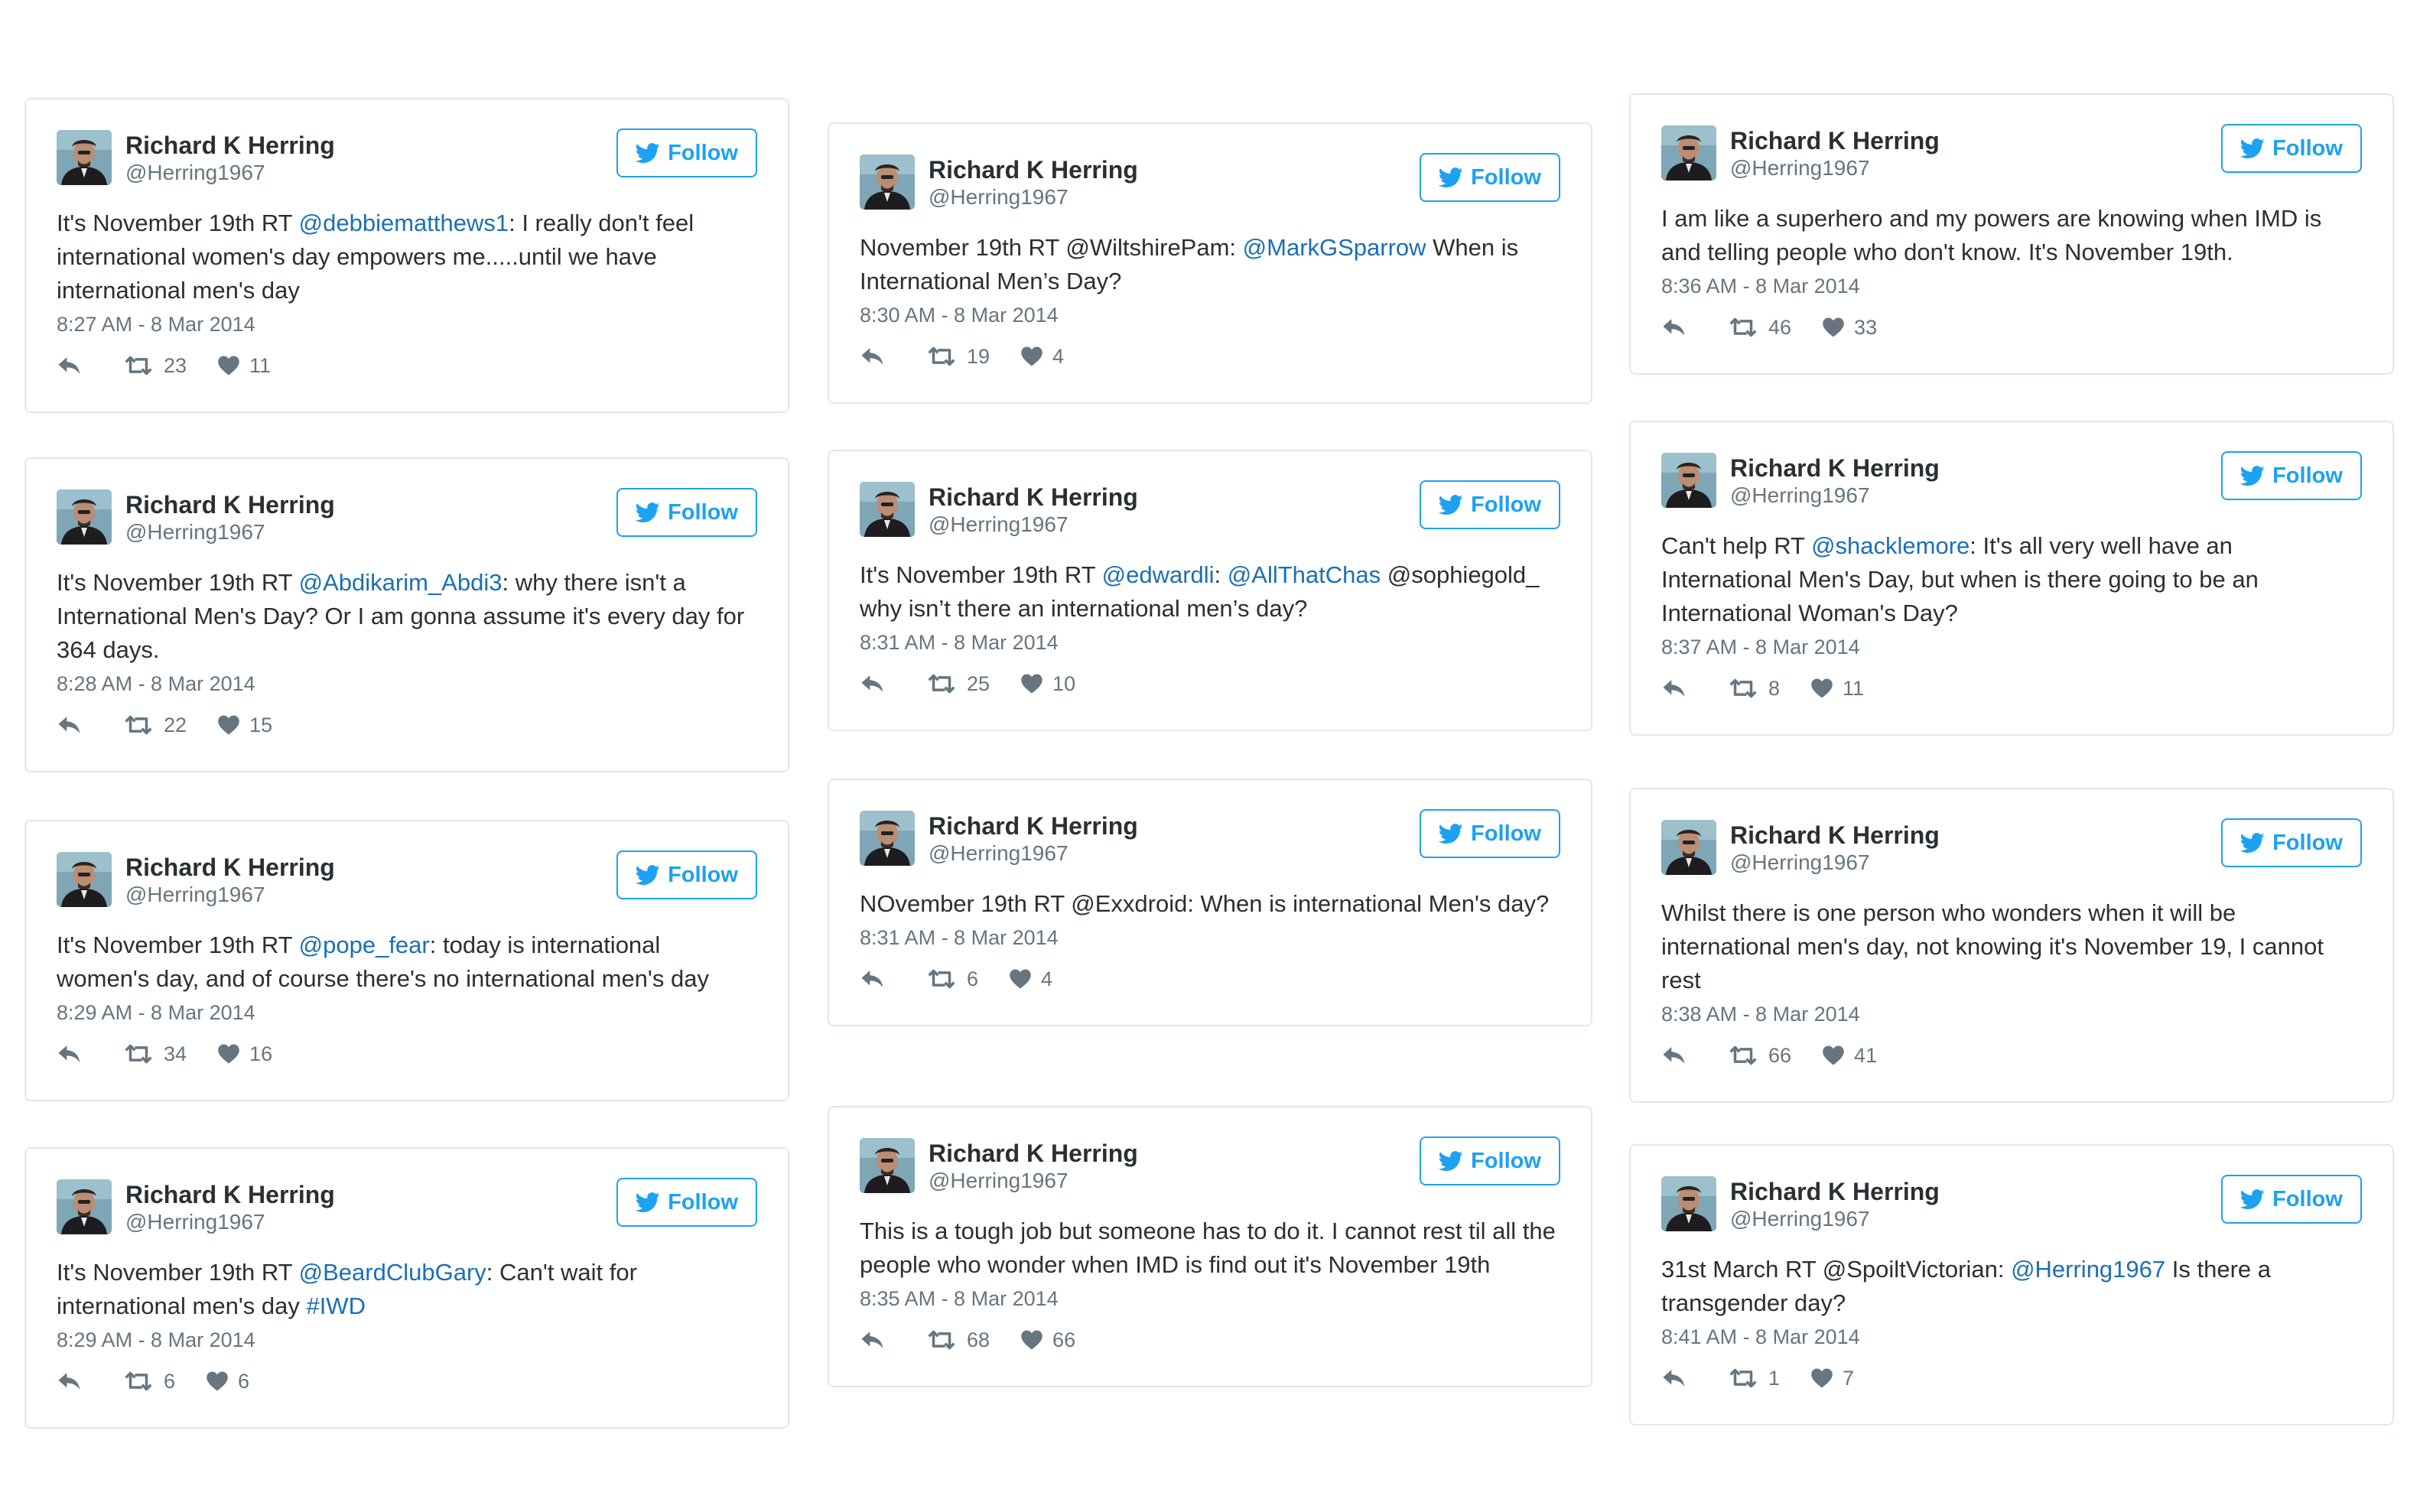  Describe the element at coordinates (154, 366) in the screenshot. I see `retweet-button: 23` at that location.